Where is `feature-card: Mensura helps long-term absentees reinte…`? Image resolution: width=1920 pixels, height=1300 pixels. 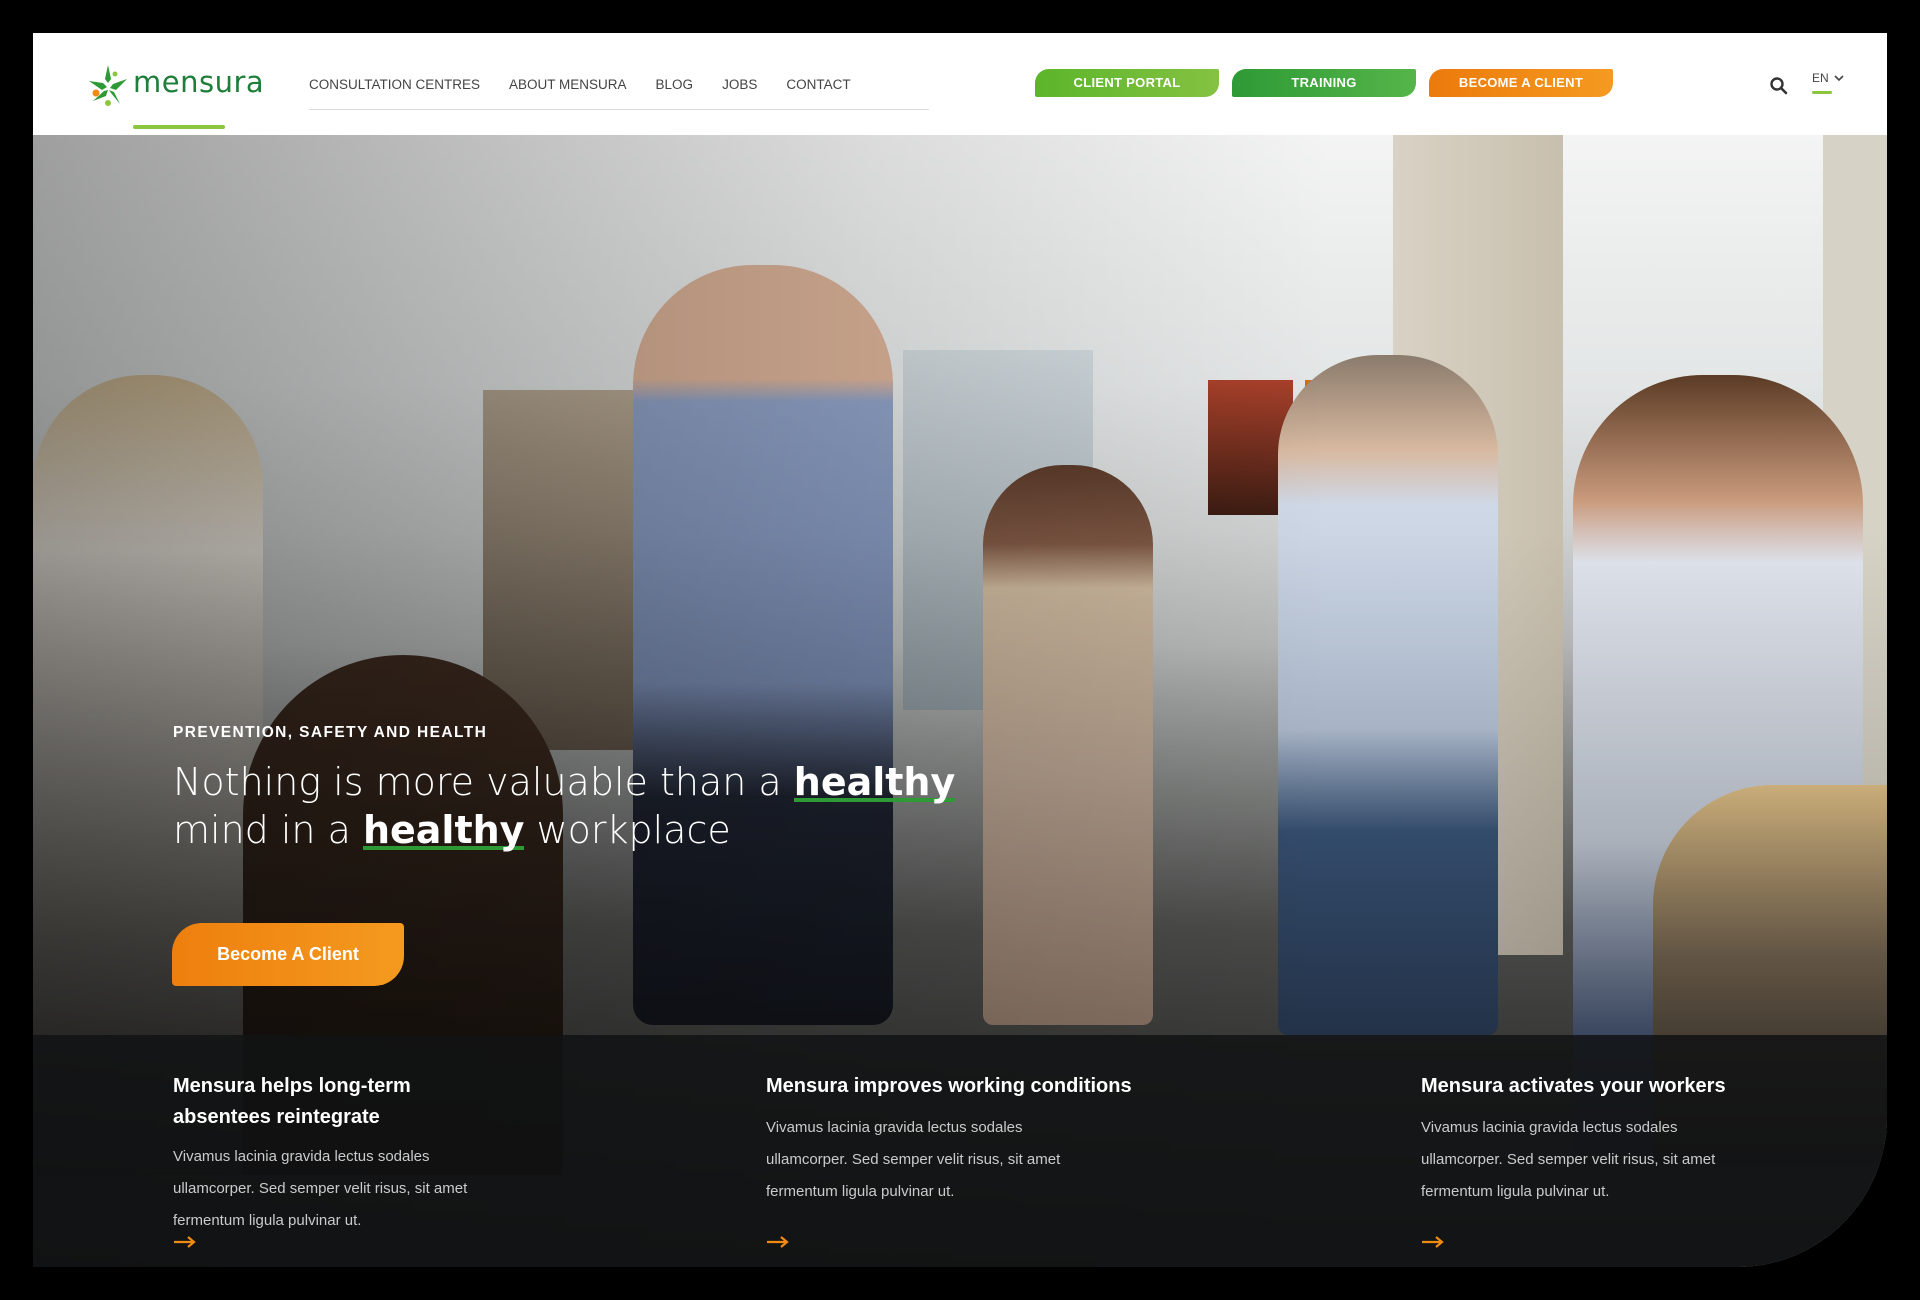
feature-card: Mensura helps long-term absentees reinte… is located at coordinates (338, 1154).